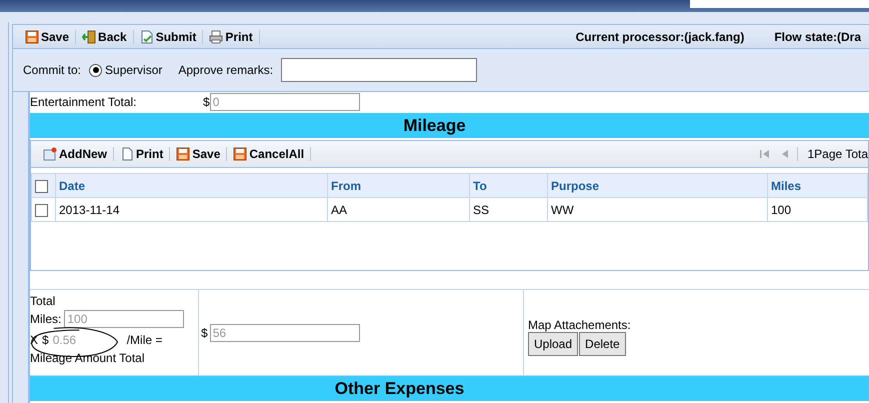 This screenshot has width=869, height=403. Describe the element at coordinates (43, 301) in the screenshot. I see `total-label: Total` at that location.